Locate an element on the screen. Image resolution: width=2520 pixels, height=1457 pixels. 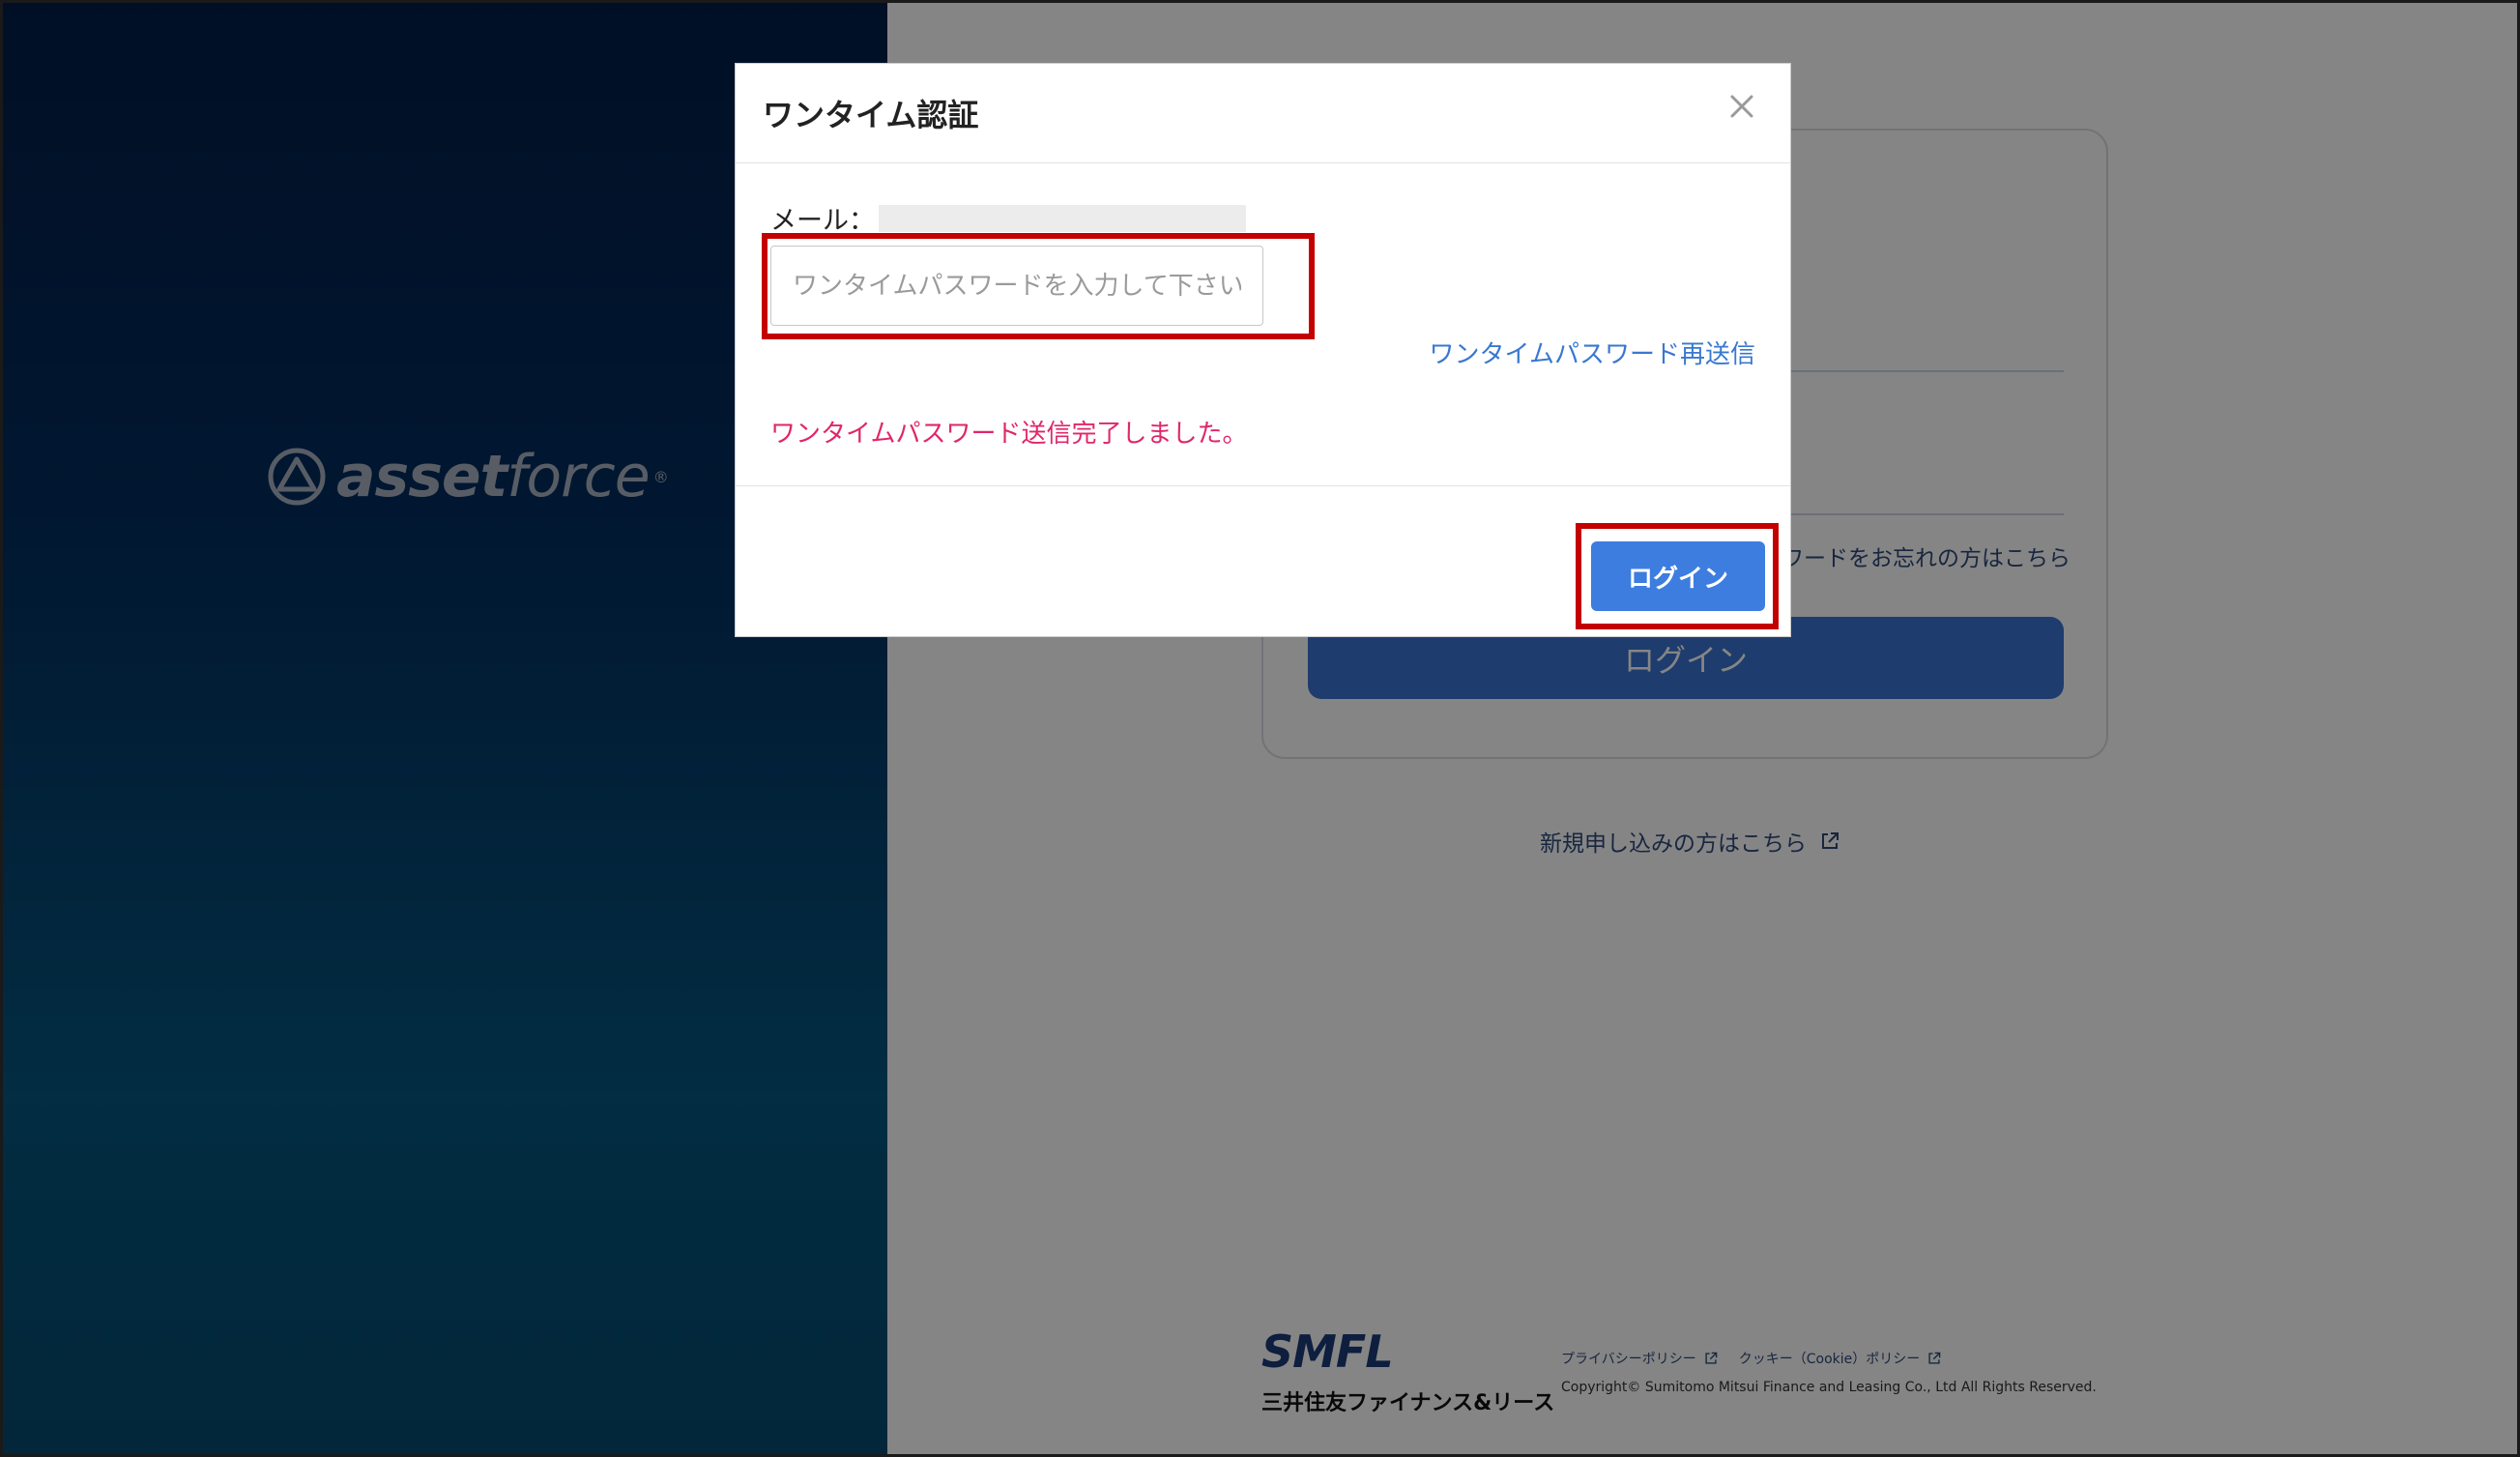
email-row: メール： is located at coordinates (1008, 218).